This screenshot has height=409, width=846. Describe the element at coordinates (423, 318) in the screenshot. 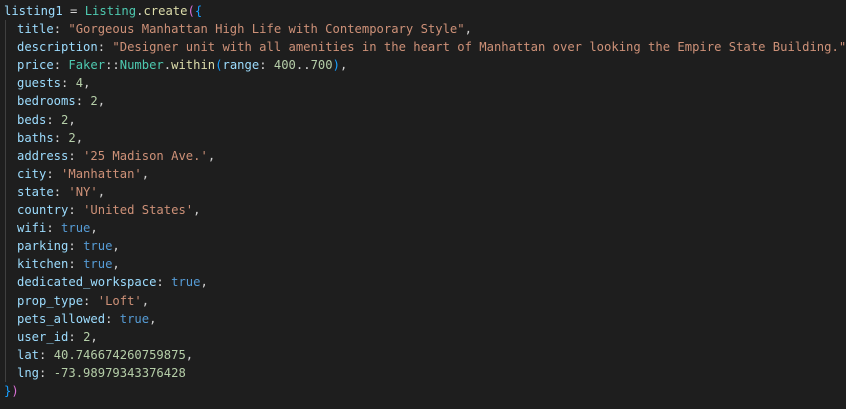

I see `code-line: pets_allowed: true,` at that location.